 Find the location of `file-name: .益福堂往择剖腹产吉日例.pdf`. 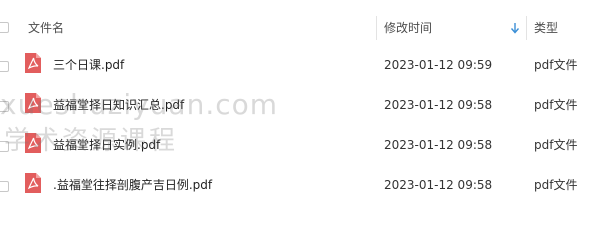

file-name: .益福堂往择剖腹产吉日例.pdf is located at coordinates (132, 185).